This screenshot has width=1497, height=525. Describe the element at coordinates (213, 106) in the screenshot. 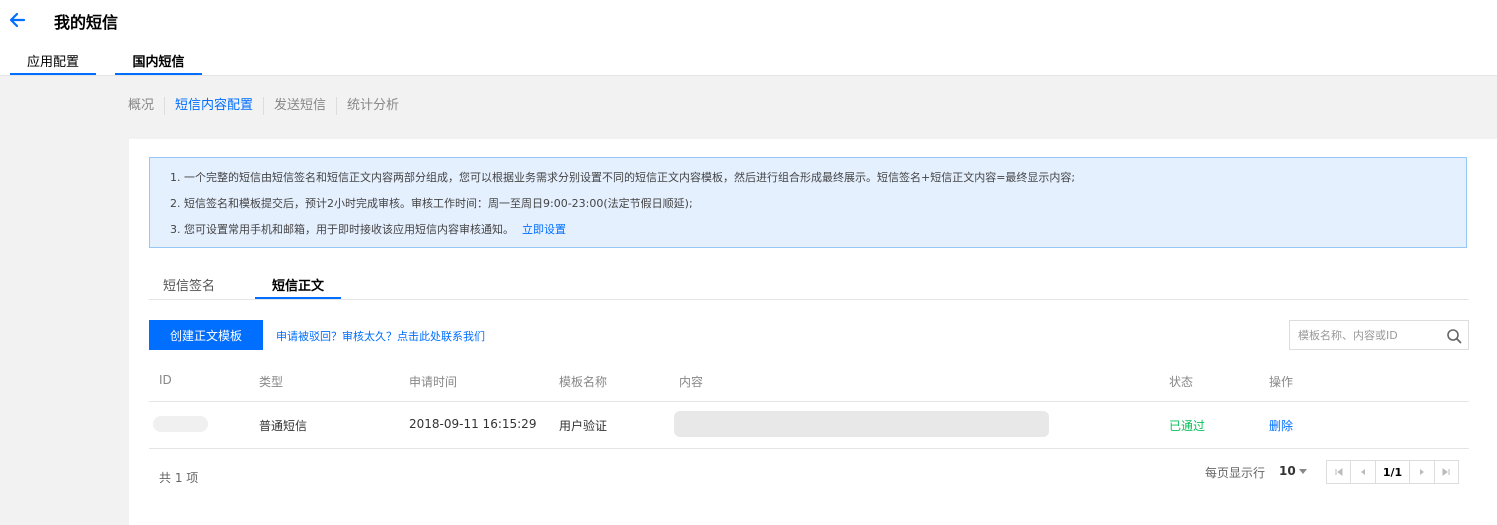

I see `subnav-item-content-config: 短信内容配置` at that location.